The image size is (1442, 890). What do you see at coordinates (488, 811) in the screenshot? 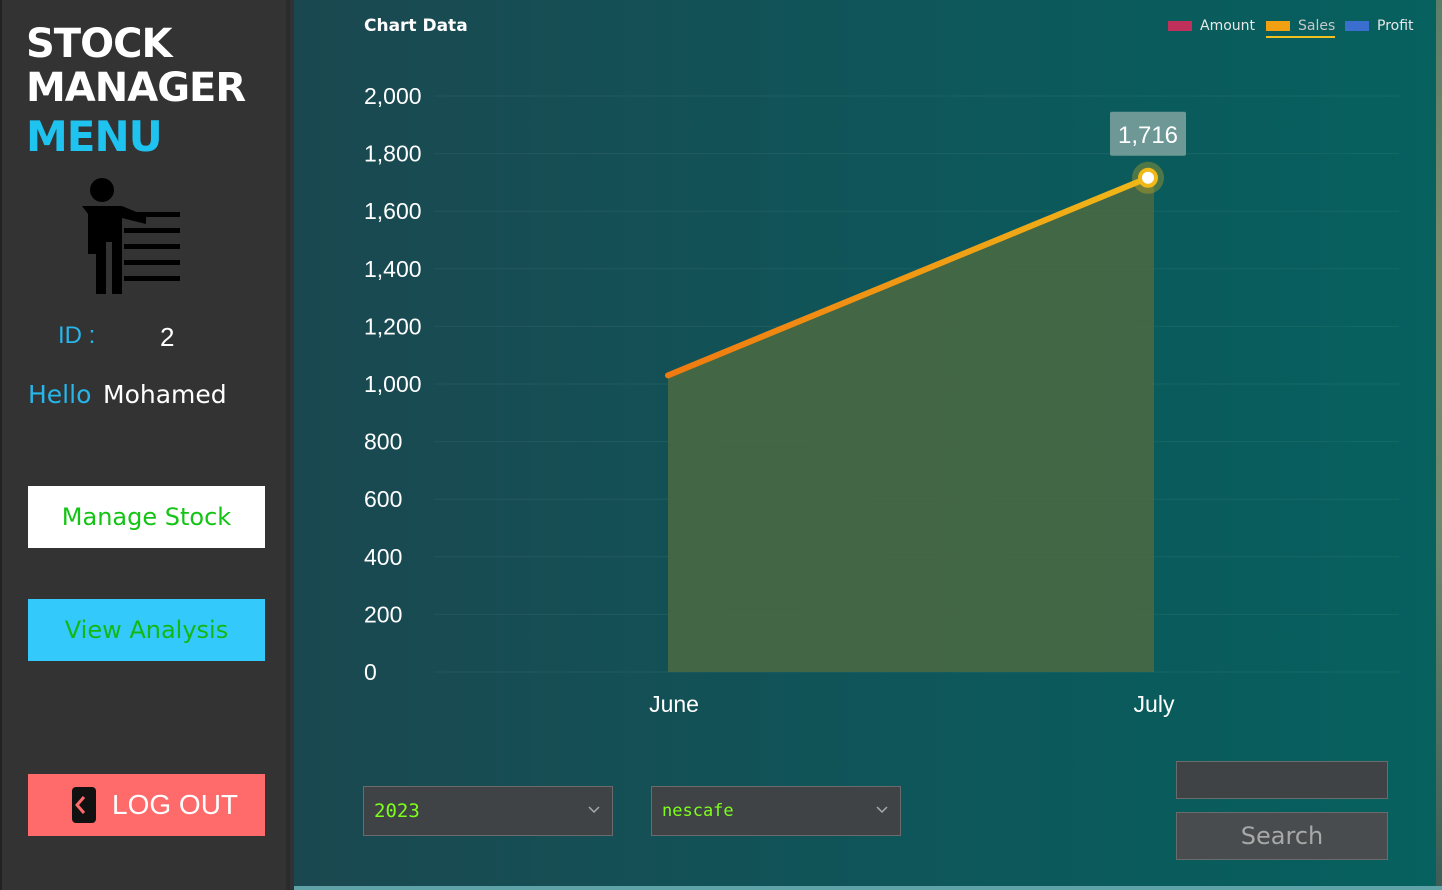
I see `year-select: 2023` at bounding box center [488, 811].